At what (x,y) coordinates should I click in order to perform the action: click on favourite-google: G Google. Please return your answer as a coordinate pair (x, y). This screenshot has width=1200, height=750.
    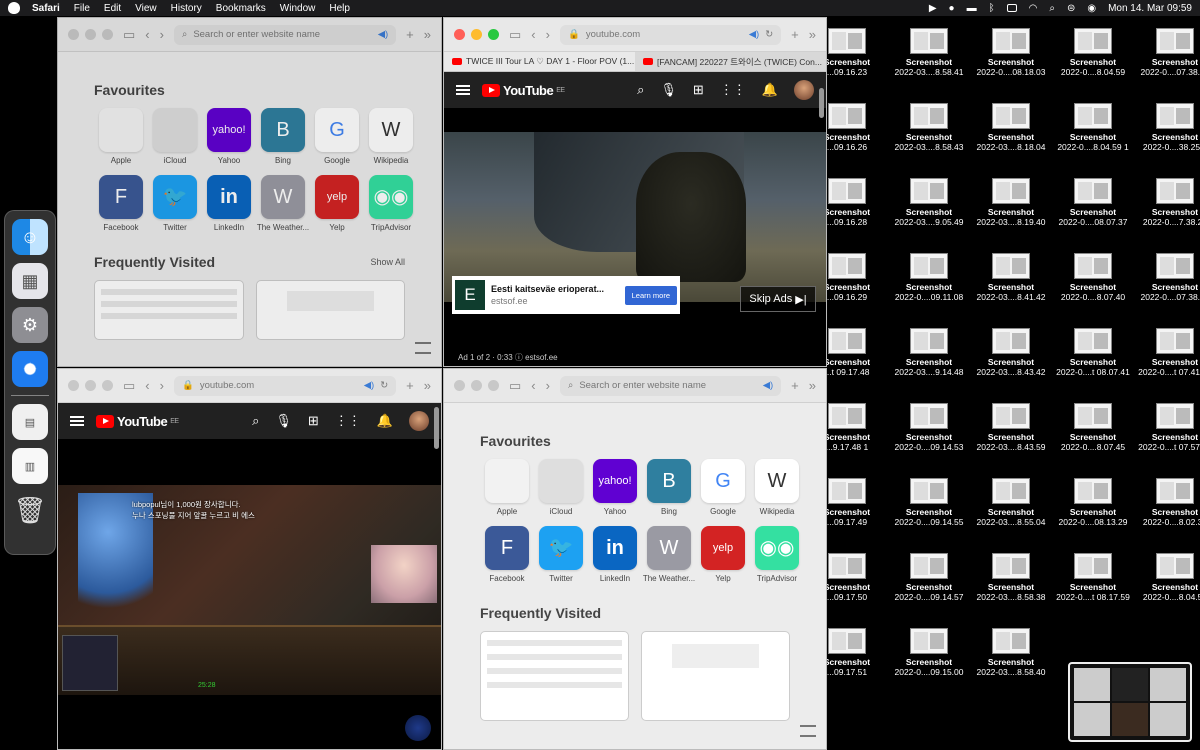
    Looking at the image, I should click on (337, 136).